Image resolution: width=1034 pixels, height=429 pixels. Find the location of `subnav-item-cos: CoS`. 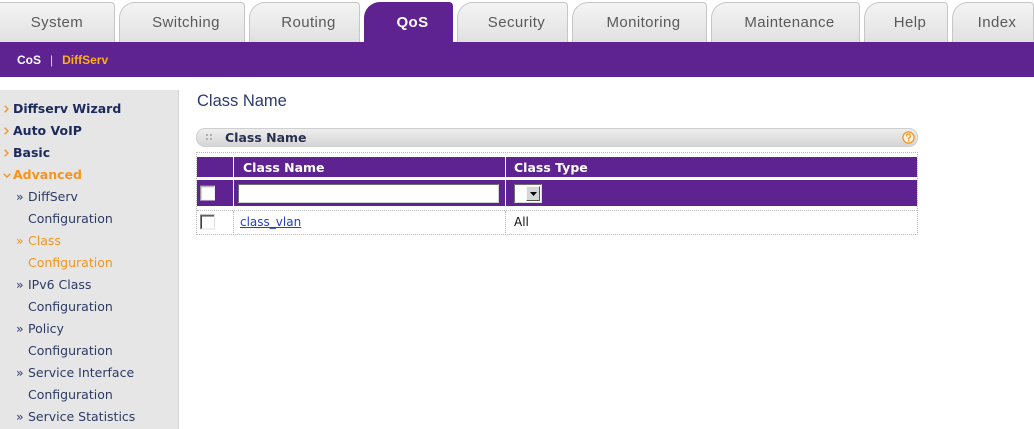

subnav-item-cos: CoS is located at coordinates (29, 60).